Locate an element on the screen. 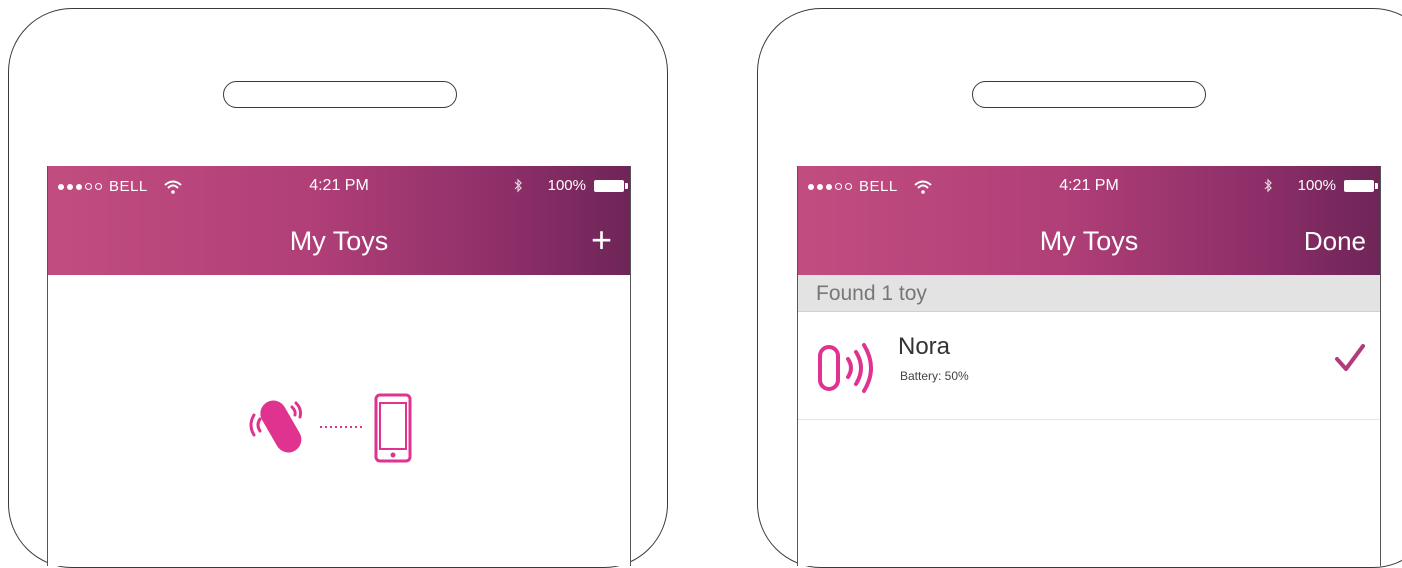 The image size is (1402, 568). vibrator-icon is located at coordinates (275, 426).